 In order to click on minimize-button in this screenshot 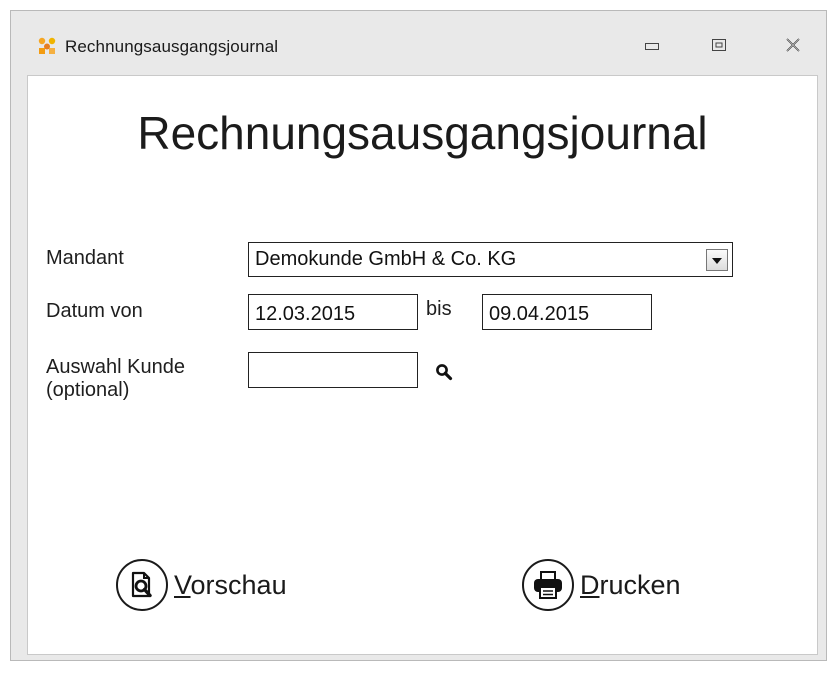, I will do `click(652, 47)`.